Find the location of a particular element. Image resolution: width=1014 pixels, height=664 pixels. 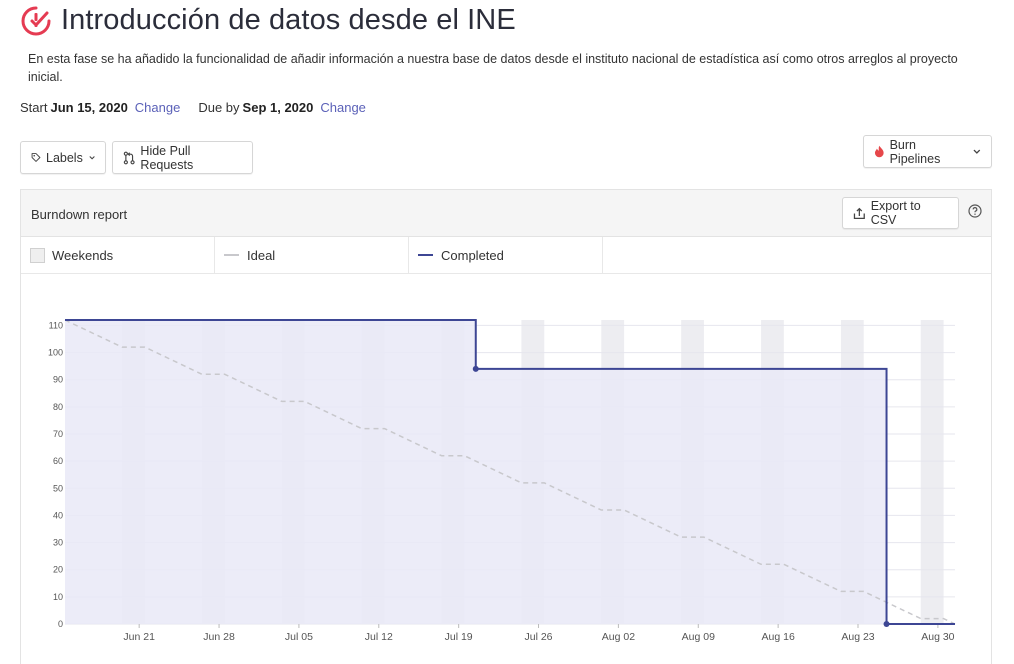

y-tick-label: 80 is located at coordinates (58, 407).